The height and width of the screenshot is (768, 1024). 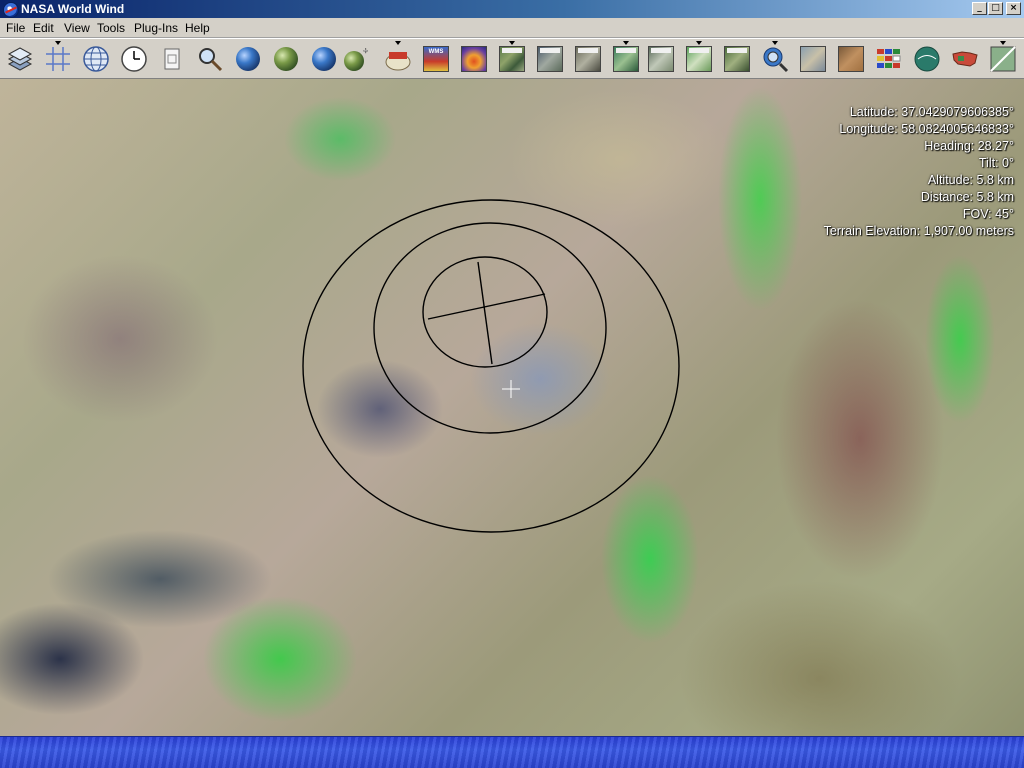 I want to click on minimize-button: _, so click(x=979, y=8).